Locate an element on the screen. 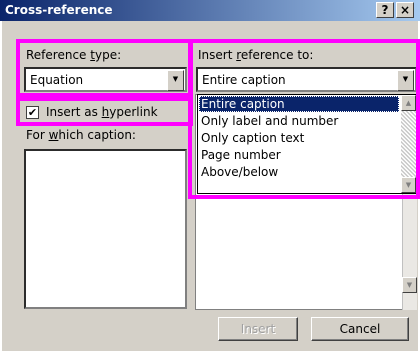 The width and height of the screenshot is (420, 353). dropdown-option-caption-text: Only caption text is located at coordinates (299, 138).